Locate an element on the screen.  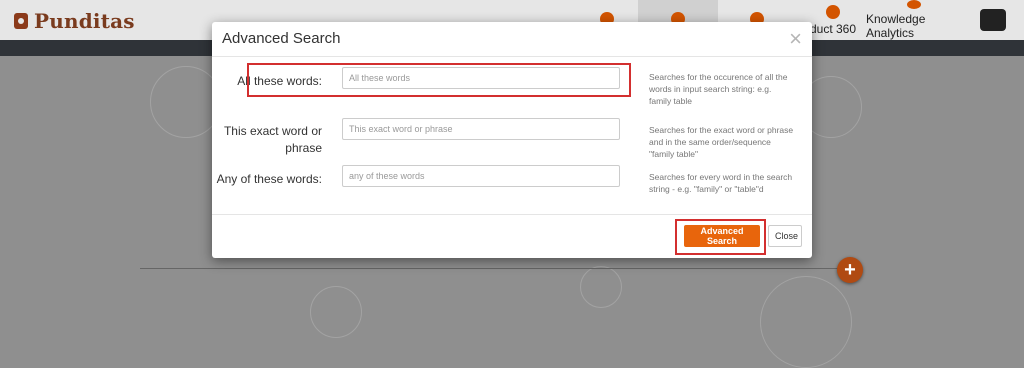
avatar is located at coordinates (993, 20).